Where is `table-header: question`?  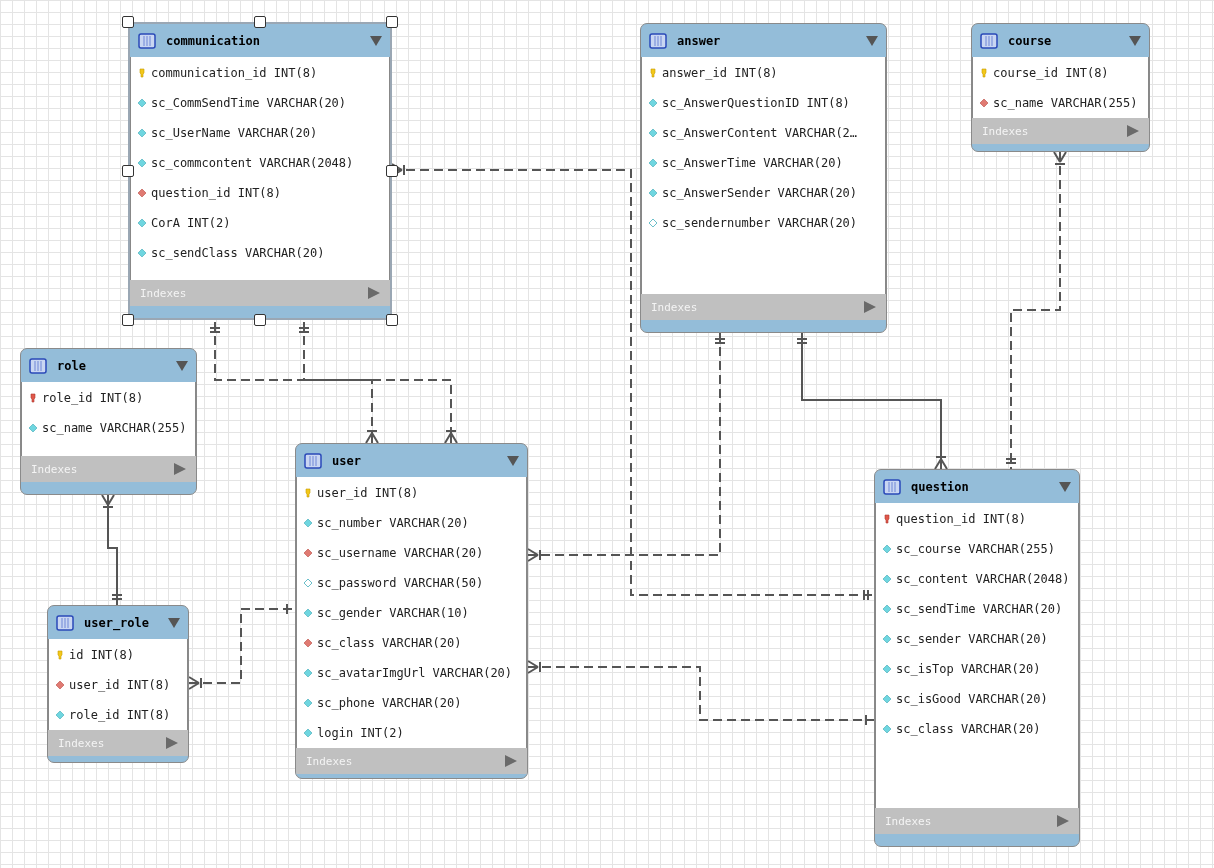
table-header: question is located at coordinates (977, 486).